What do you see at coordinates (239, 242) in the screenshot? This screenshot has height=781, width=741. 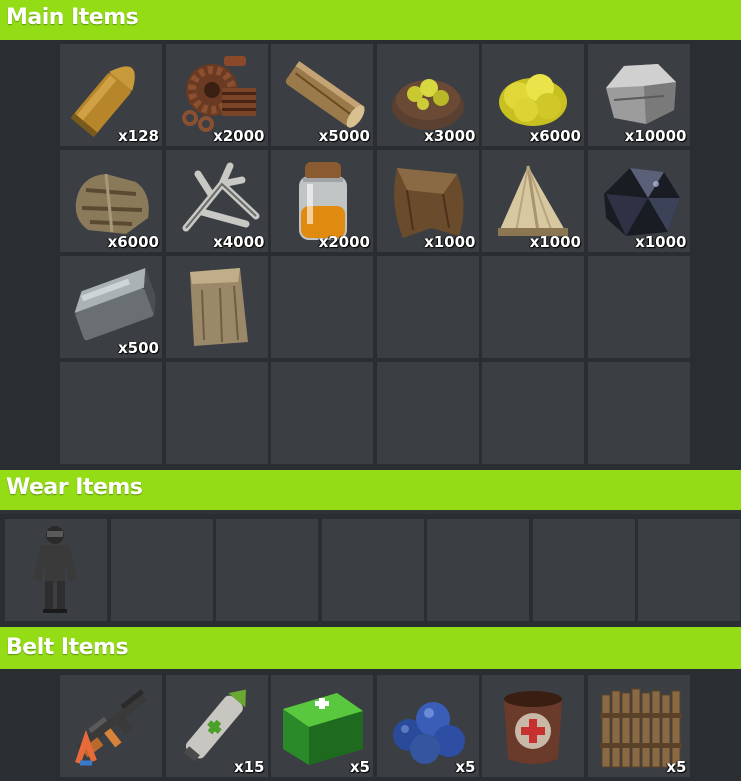 I see `item-quantity: x4000` at bounding box center [239, 242].